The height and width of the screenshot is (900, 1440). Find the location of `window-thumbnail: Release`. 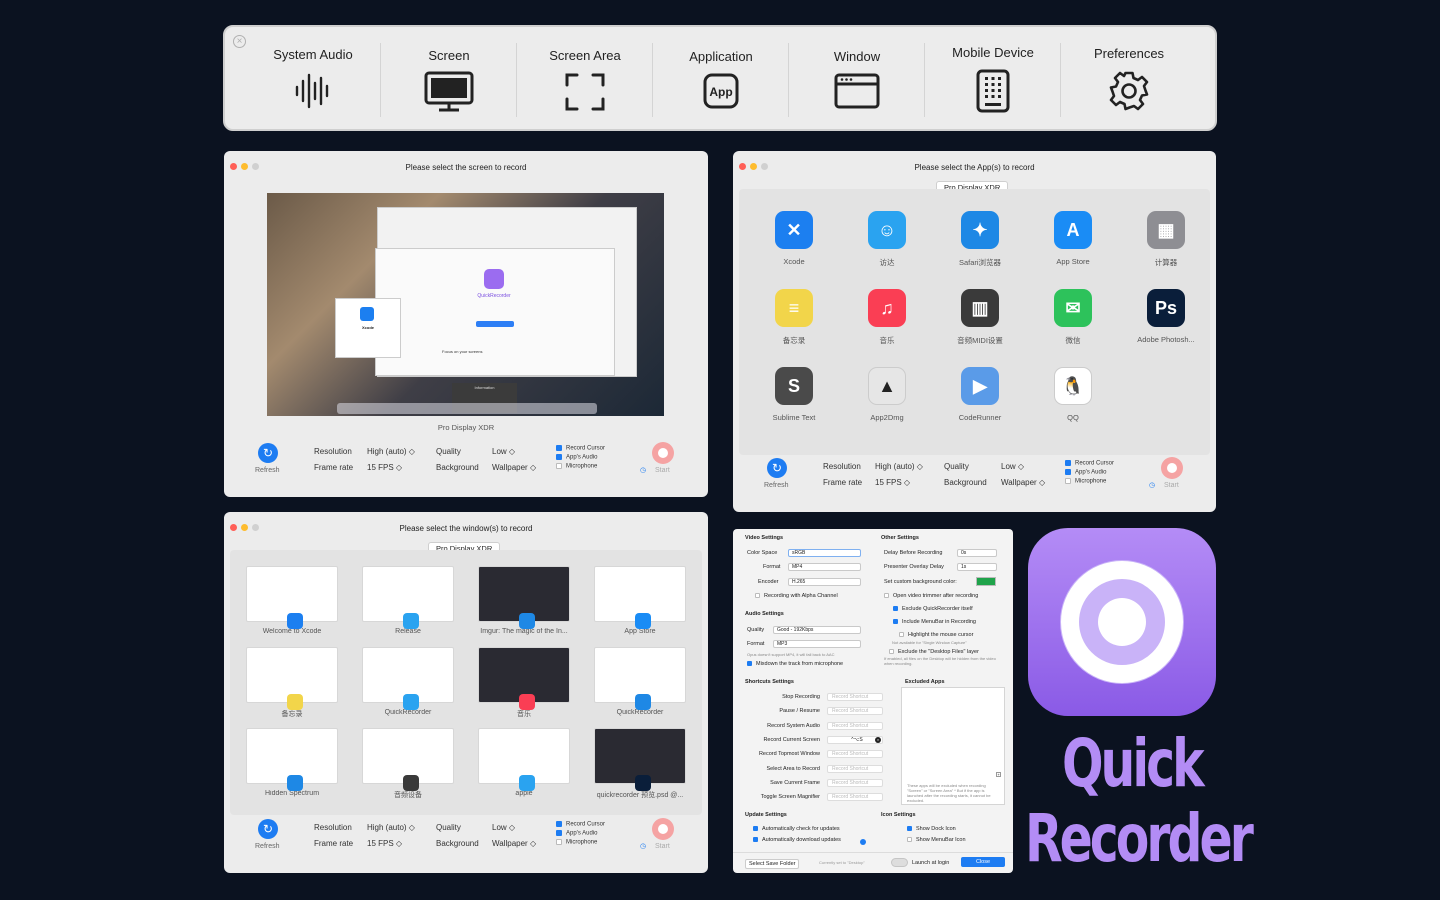

window-thumbnail: Release is located at coordinates (408, 603).